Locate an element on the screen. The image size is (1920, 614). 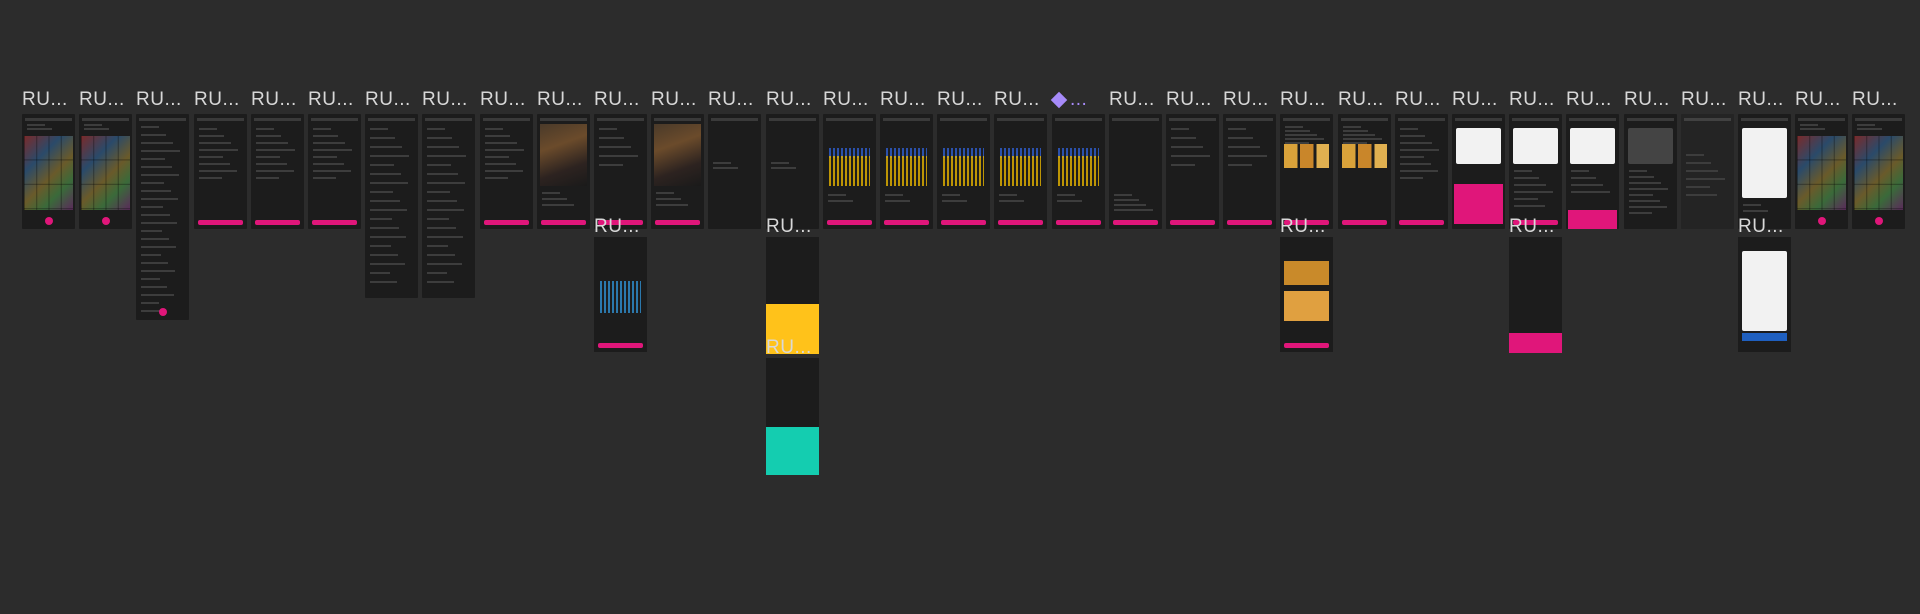
summary-card is located at coordinates (1592, 146).